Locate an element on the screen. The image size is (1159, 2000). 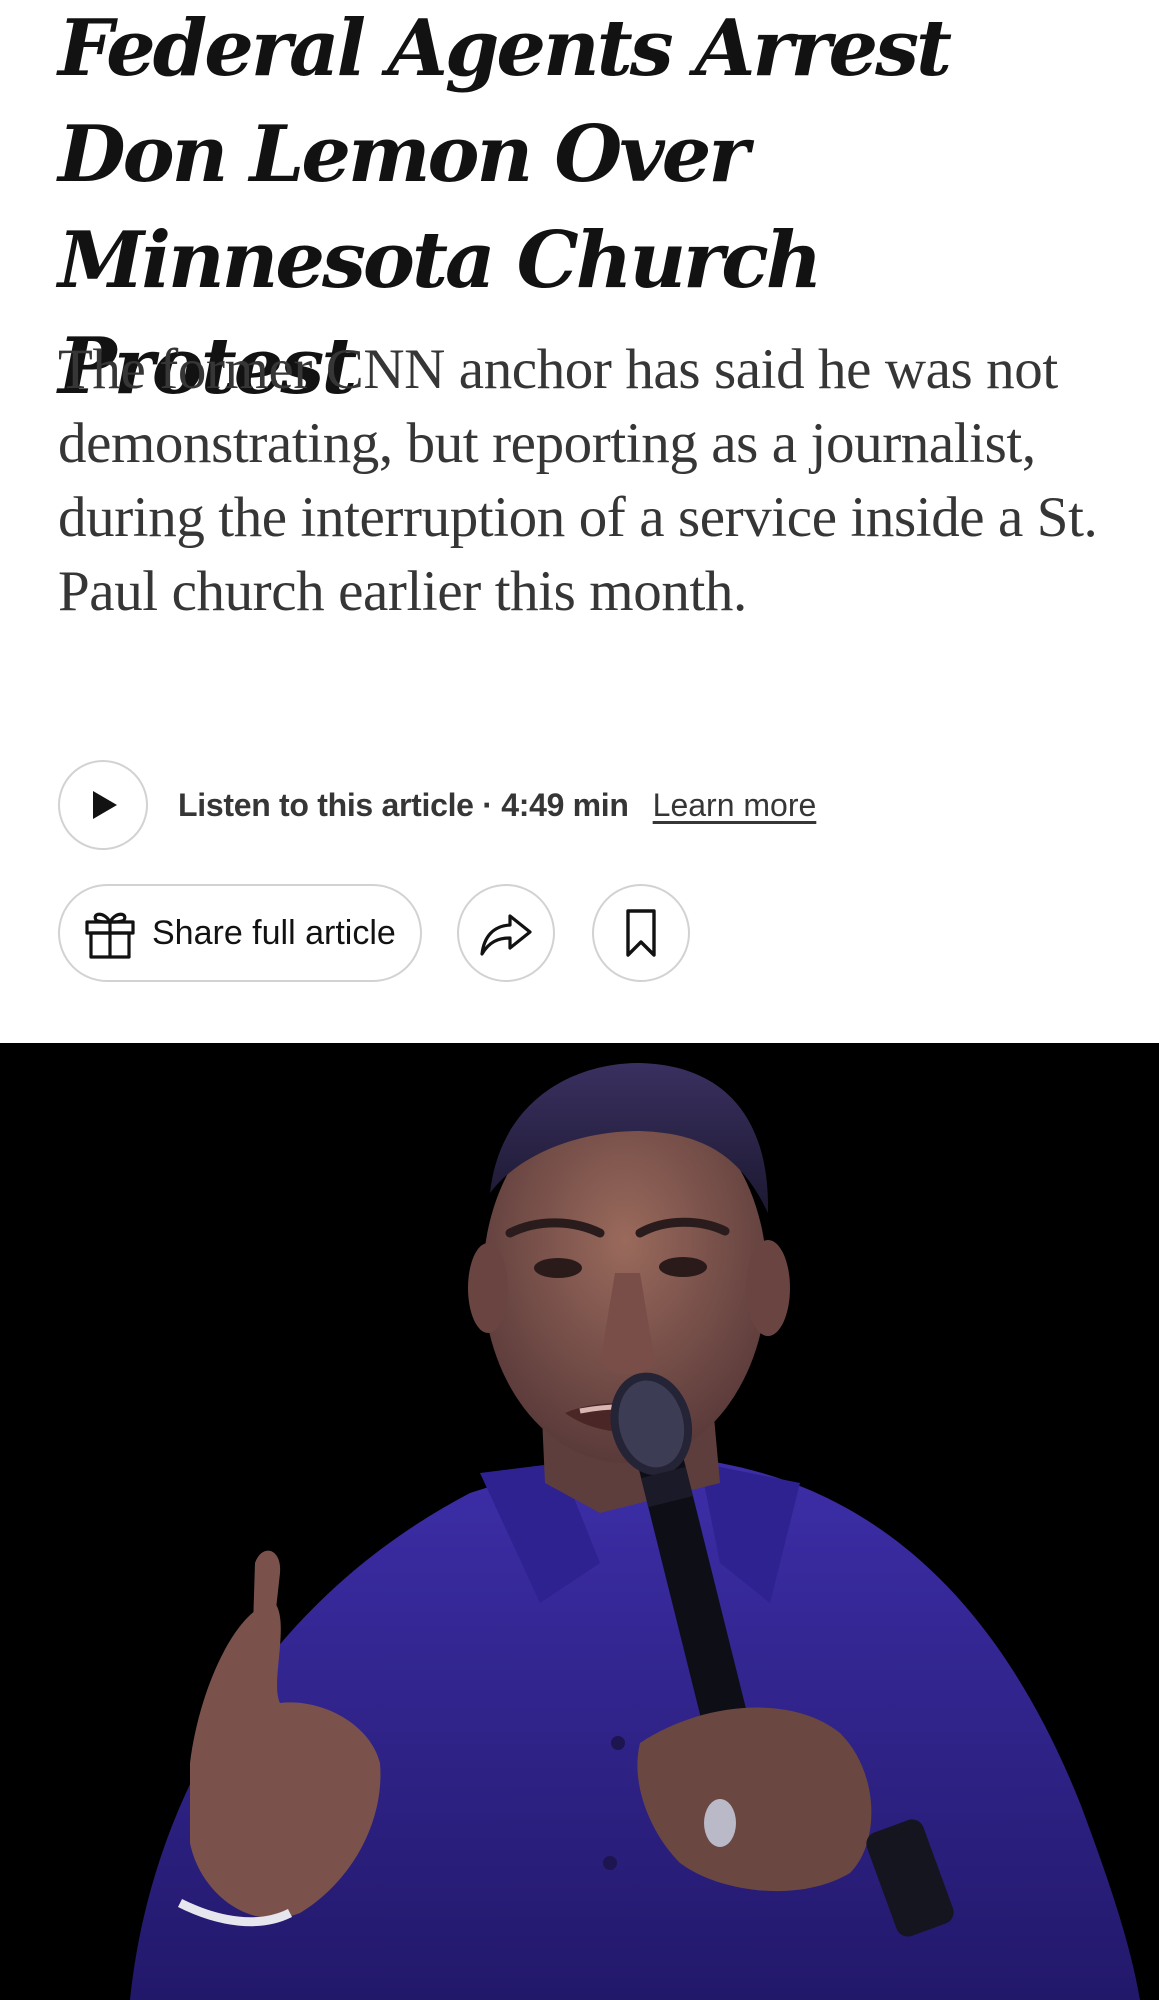
article-actions: Share full article is located at coordinates (374, 933).